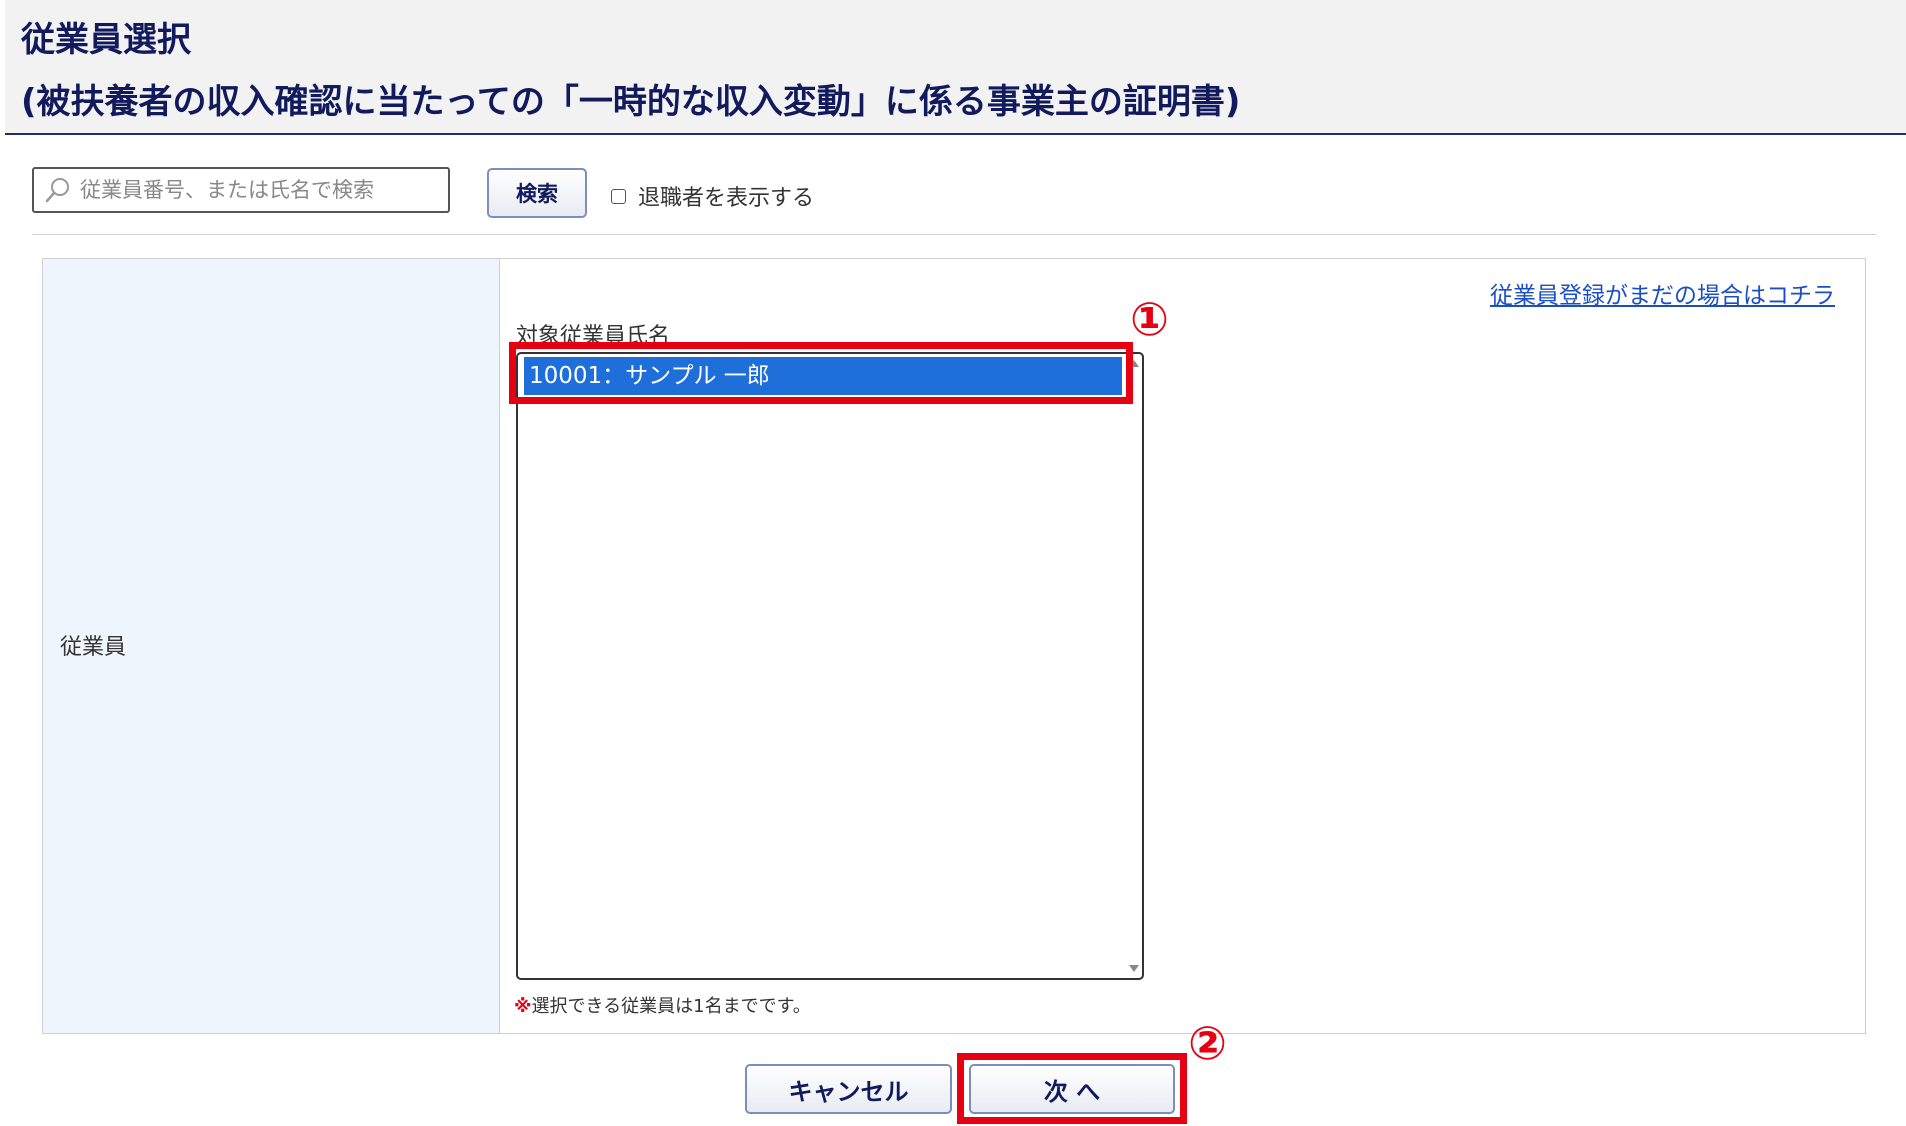 The image size is (1906, 1126). Describe the element at coordinates (631, 102) in the screenshot. I see `page-subtitle: (被扶養者の収入確認に当たっての「一時的な収入変動」に係る事業主の証明書)` at that location.